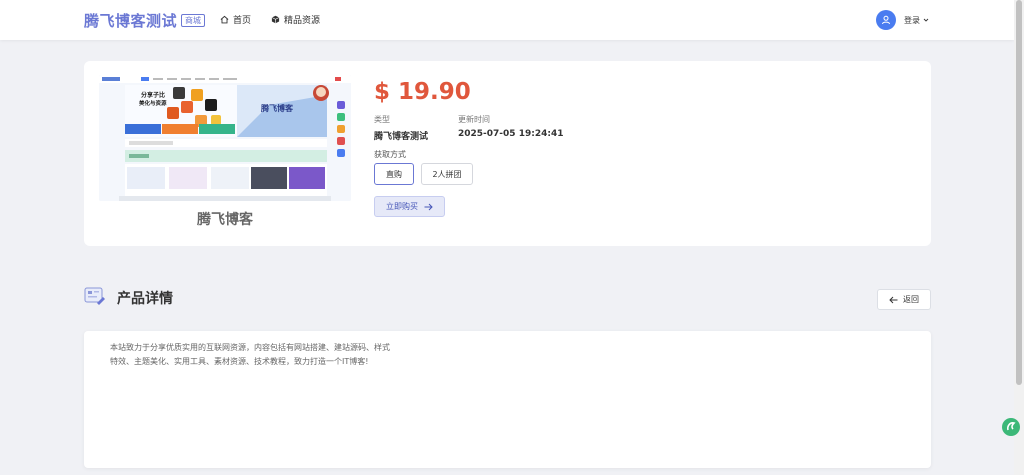  I want to click on description-line-1: 本站致力于分享优质实用的互联网资源，内容包括有网站搭建、建站源码、样式, so click(250, 347).